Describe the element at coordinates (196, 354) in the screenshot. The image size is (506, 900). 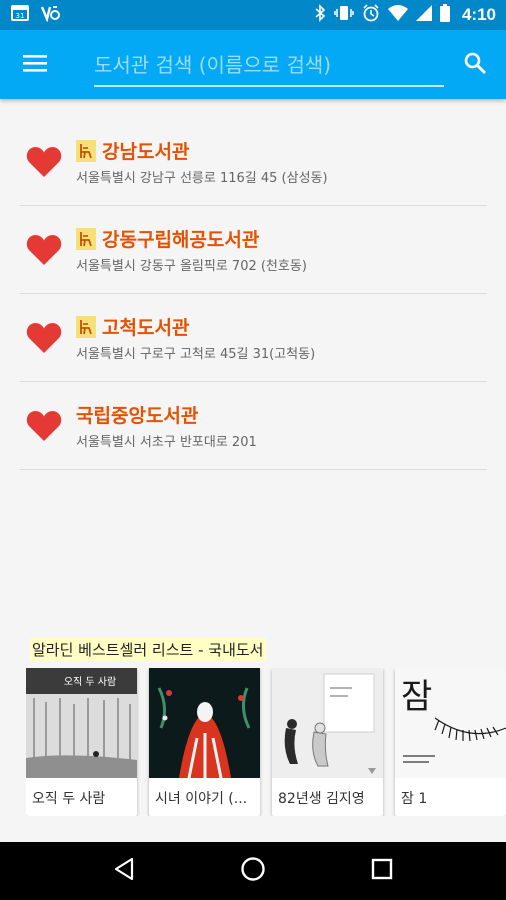
I see `library-address: 서울특별시 구로구 고척로 45길 31(고척동)` at that location.